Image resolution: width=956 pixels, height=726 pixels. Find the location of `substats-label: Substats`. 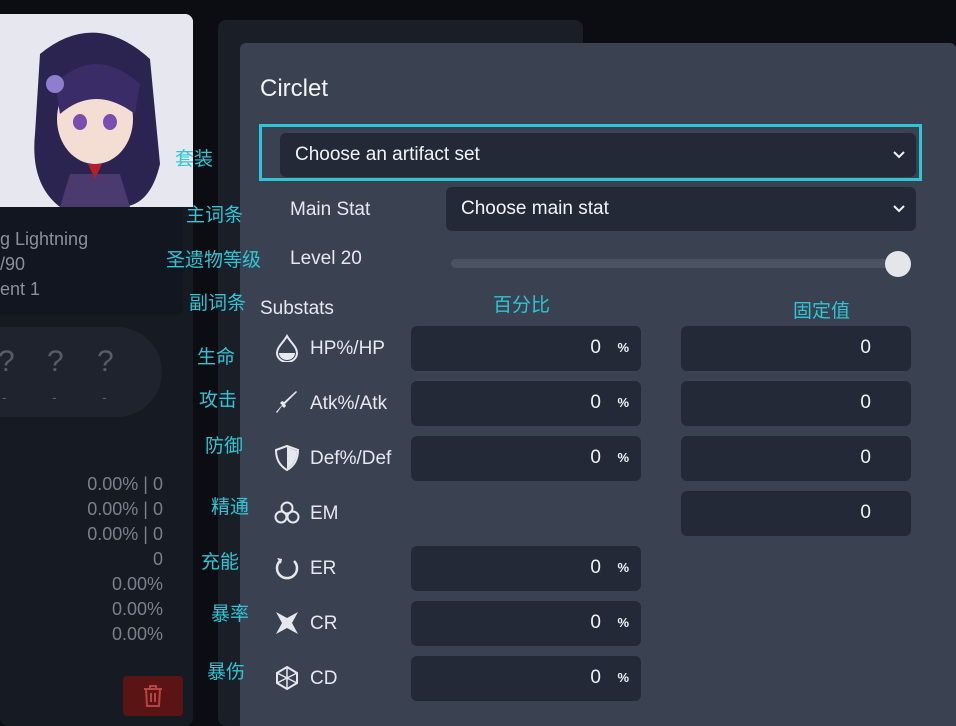

substats-label: Substats is located at coordinates (297, 308).